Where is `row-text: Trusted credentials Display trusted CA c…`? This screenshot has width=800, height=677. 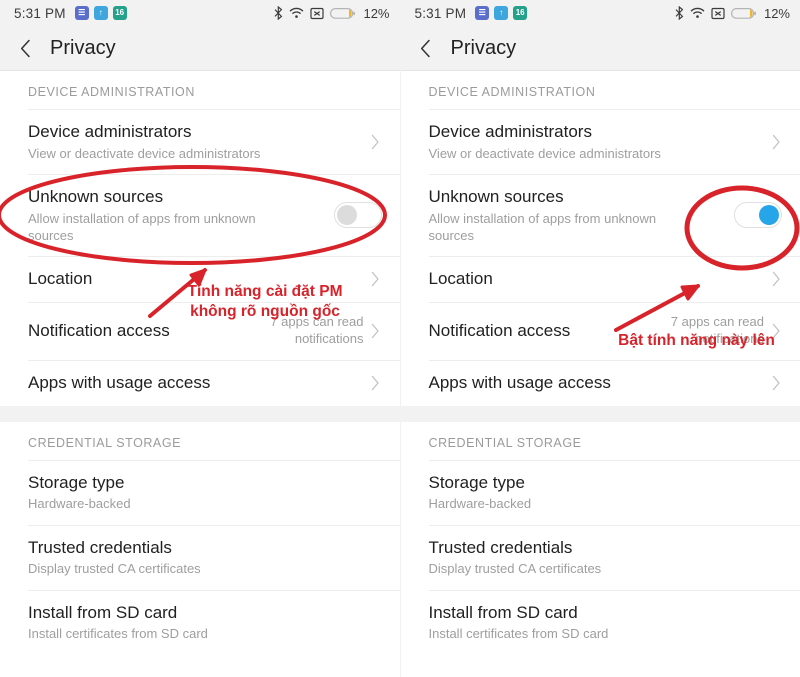 row-text: Trusted credentials Display trusted CA c… is located at coordinates (205, 557).